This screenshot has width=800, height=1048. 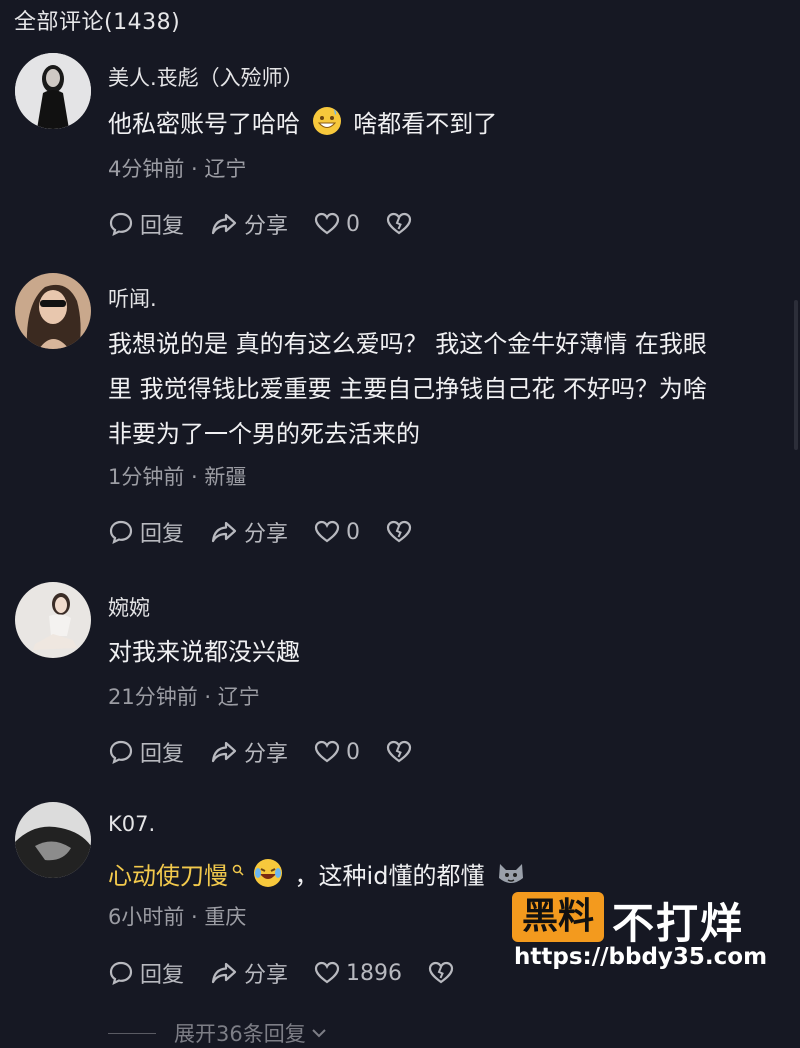 What do you see at coordinates (204, 652) in the screenshot?
I see `comment-text: 对我来说都没兴趣` at bounding box center [204, 652].